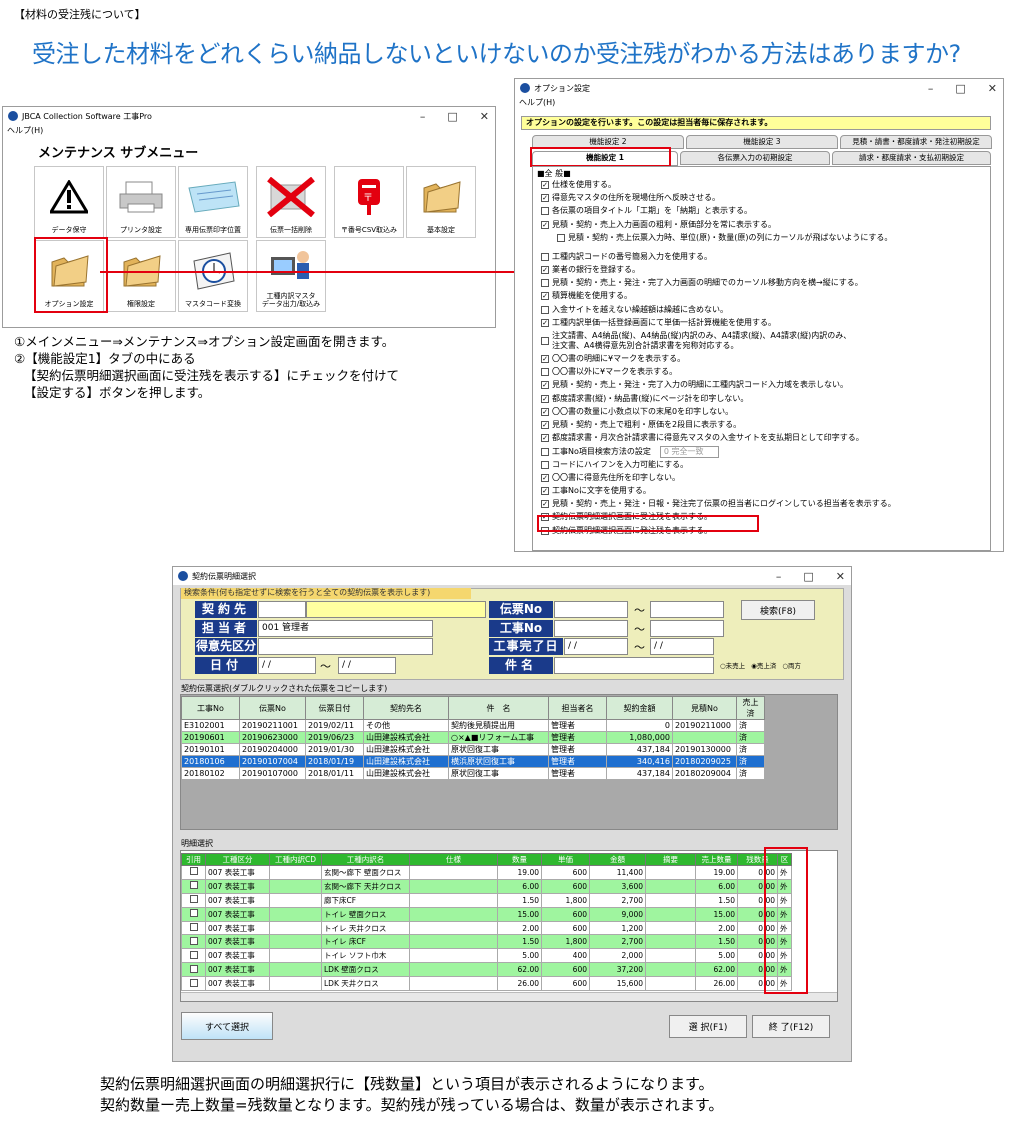  Describe the element at coordinates (365, 859) in the screenshot. I see `column-header: 工種内訳名` at that location.